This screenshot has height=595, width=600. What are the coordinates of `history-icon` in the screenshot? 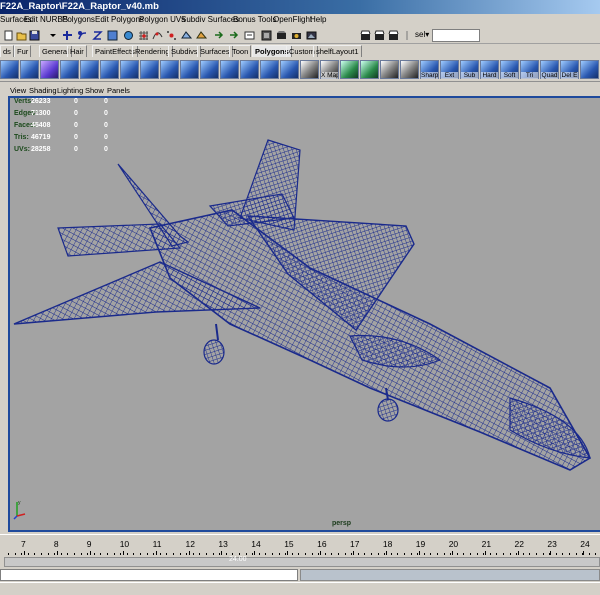 It's located at (249, 35).